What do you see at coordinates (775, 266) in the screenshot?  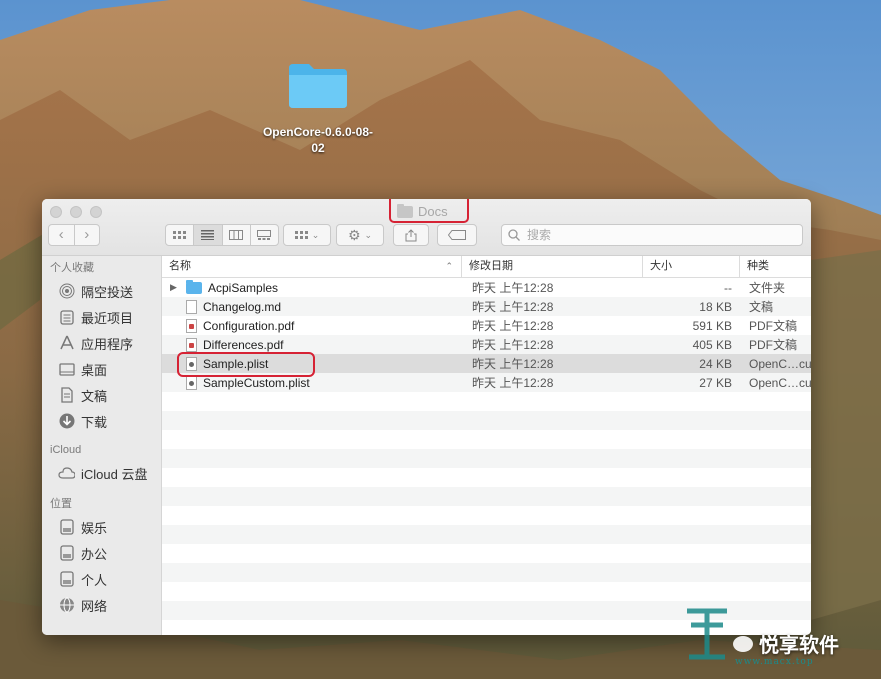 I see `column-header-kind: 种类` at bounding box center [775, 266].